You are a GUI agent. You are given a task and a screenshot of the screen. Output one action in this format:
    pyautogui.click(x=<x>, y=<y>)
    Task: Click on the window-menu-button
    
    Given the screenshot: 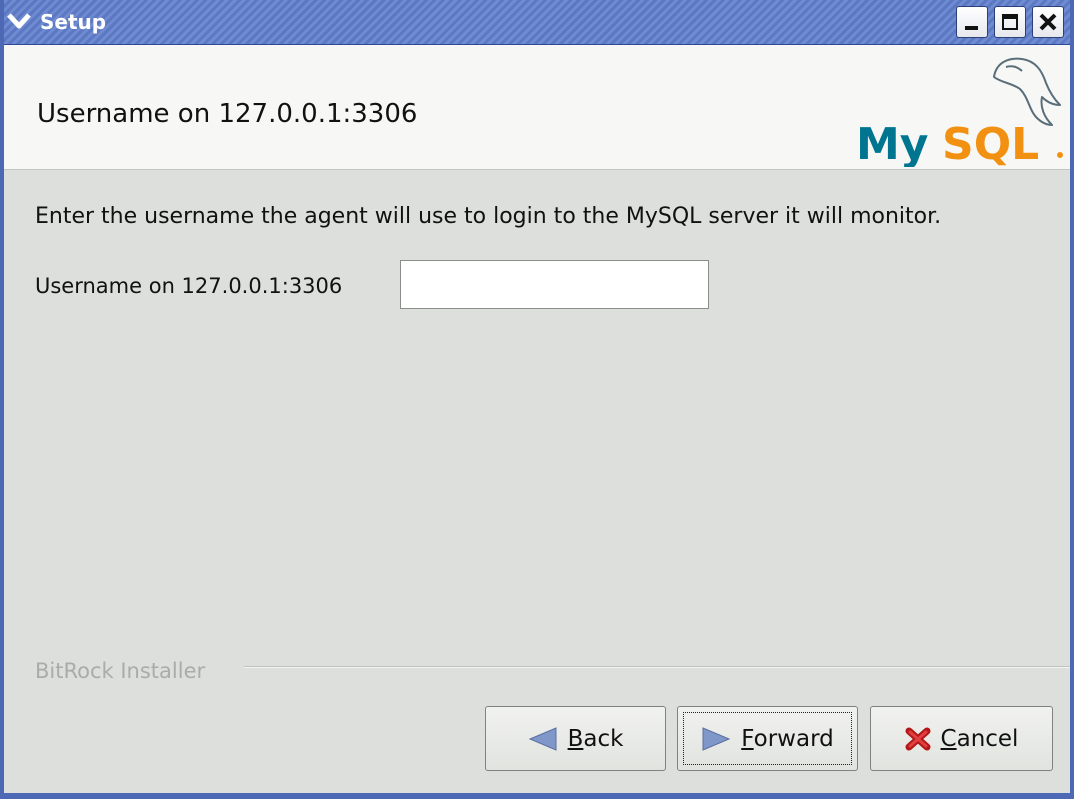 What is the action you would take?
    pyautogui.click(x=19, y=21)
    